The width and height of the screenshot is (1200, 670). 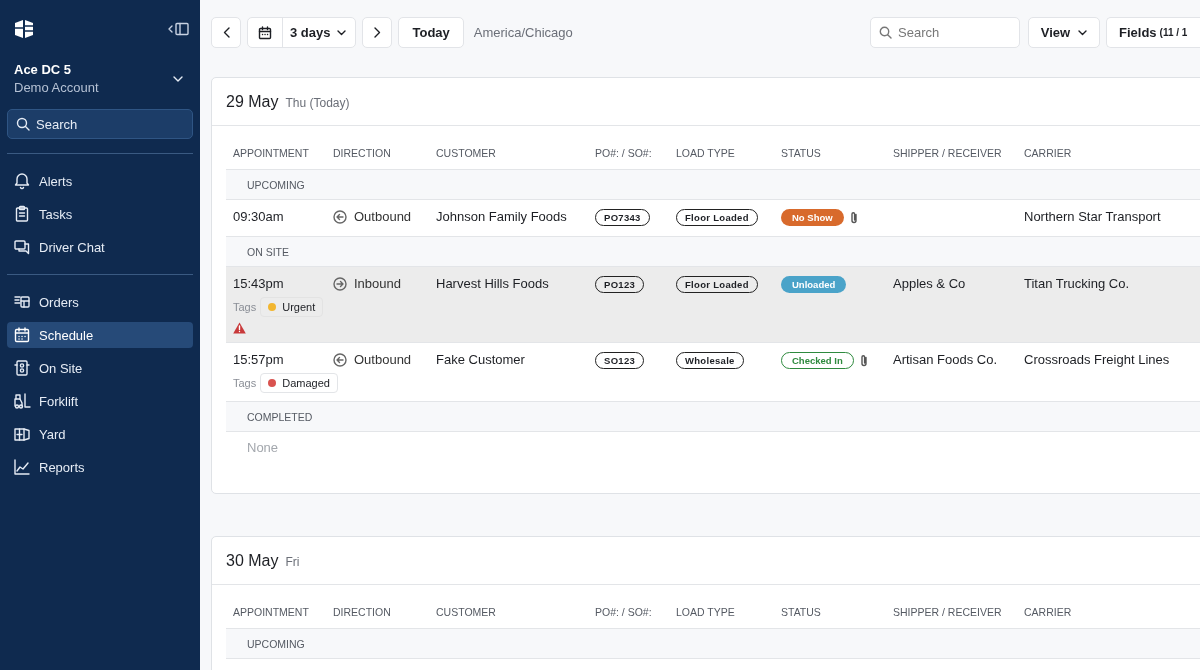 What do you see at coordinates (100, 78) in the screenshot?
I see `account-switcher: Ace DC 5 Demo Account` at bounding box center [100, 78].